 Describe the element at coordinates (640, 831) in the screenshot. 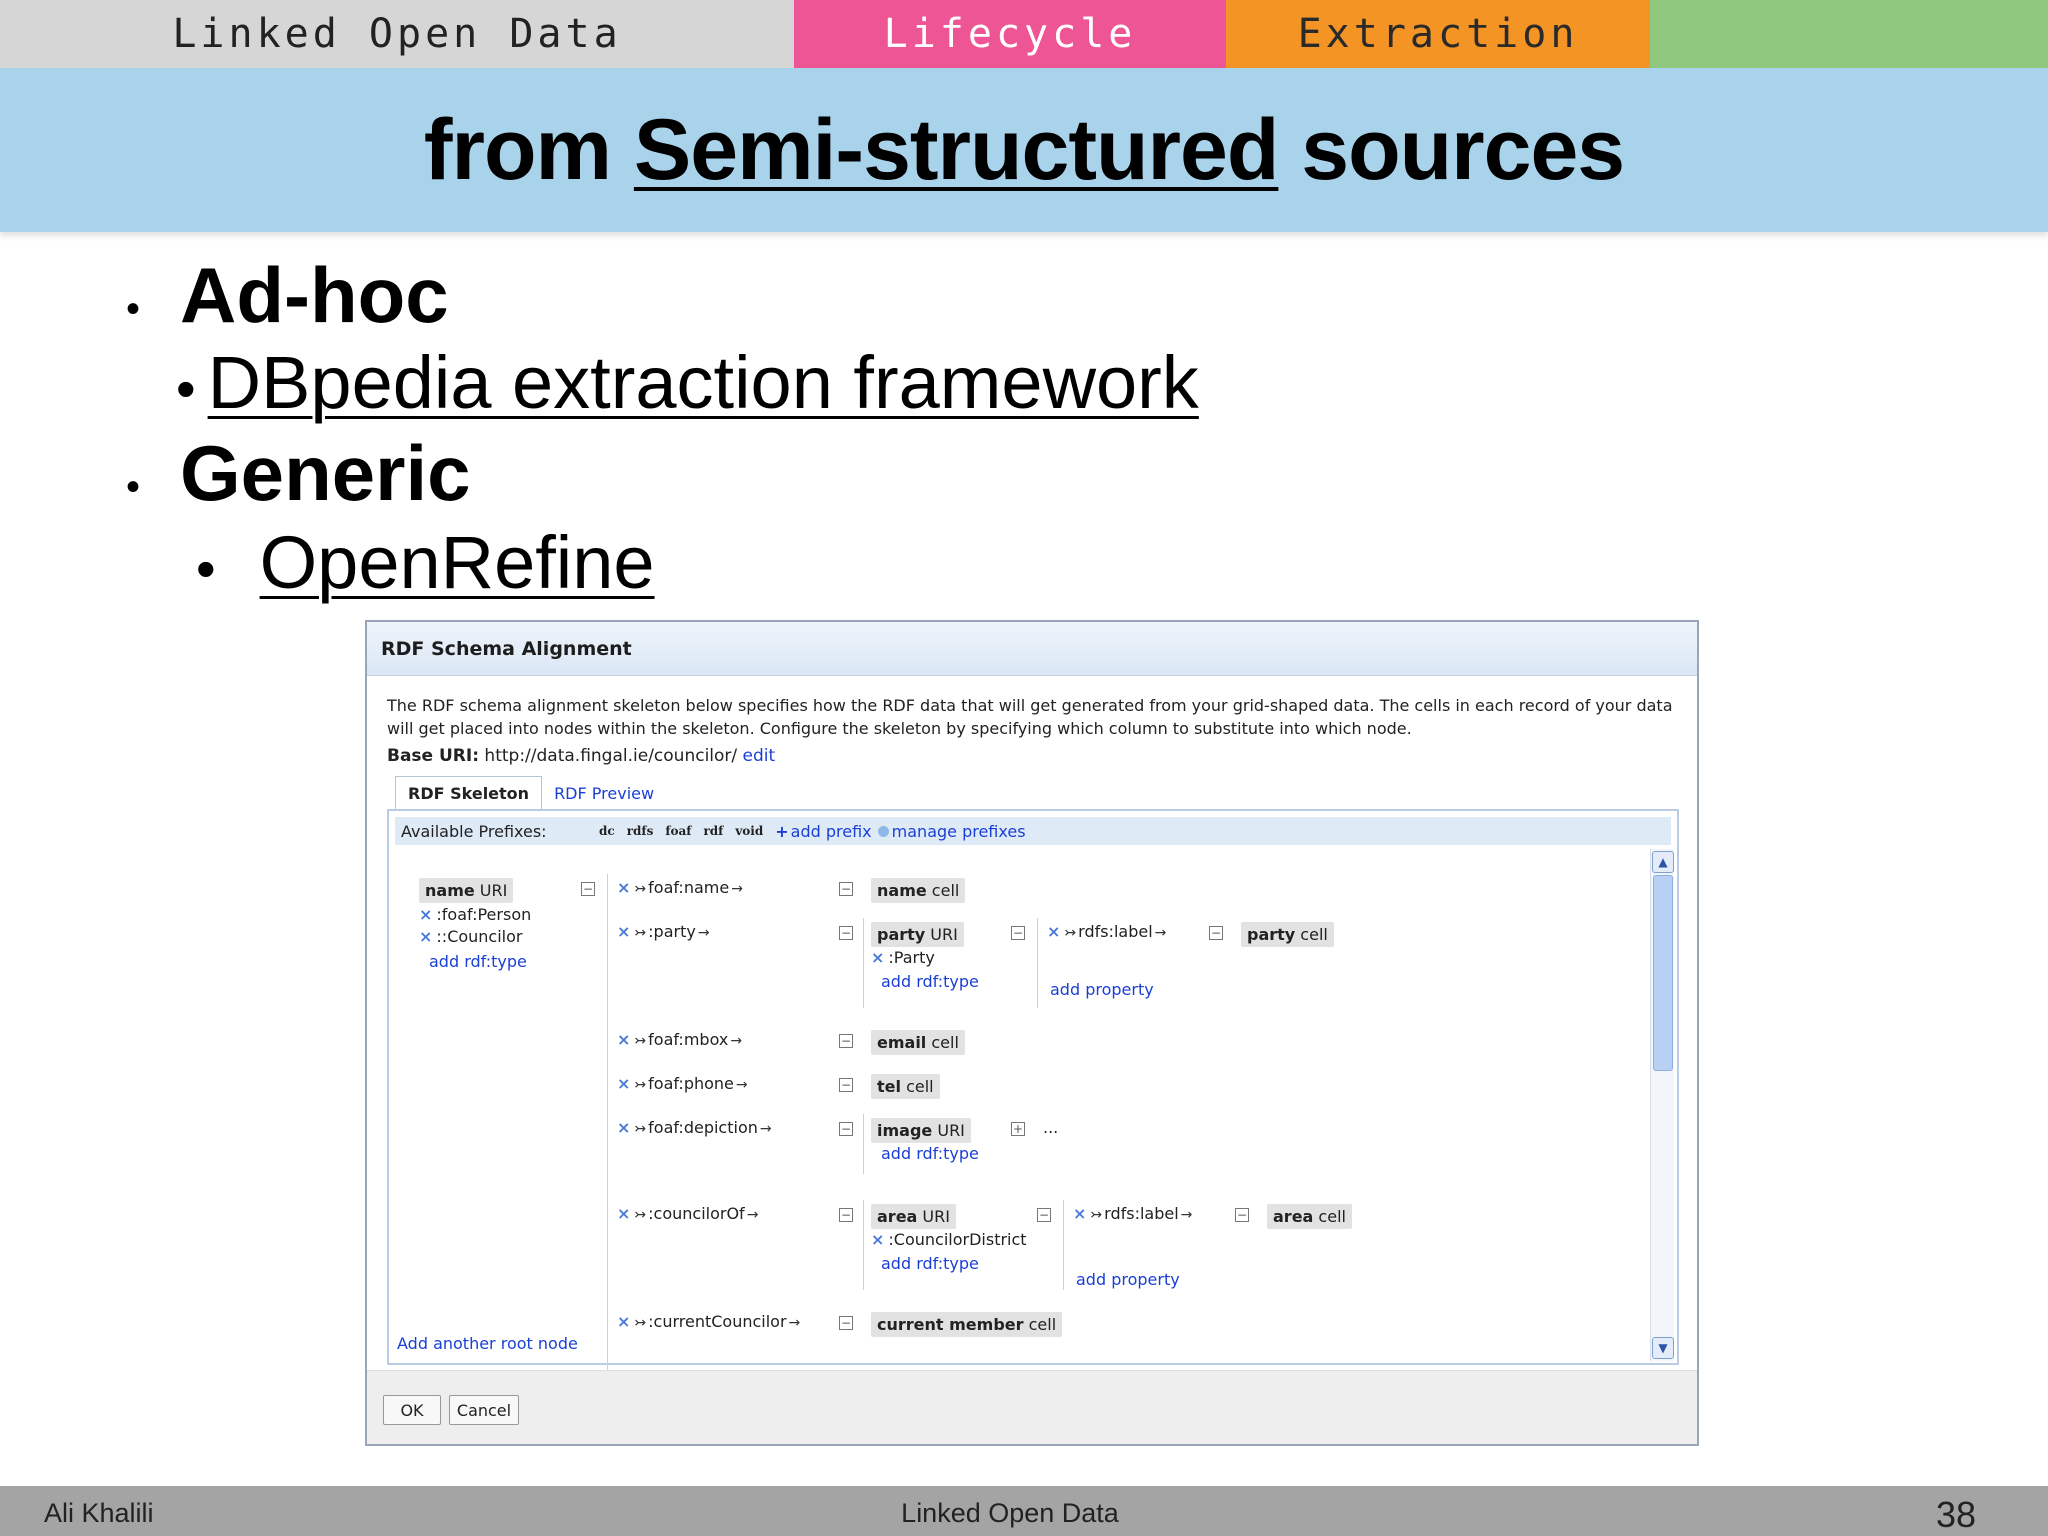

I see `prefix-item: rdfs` at that location.